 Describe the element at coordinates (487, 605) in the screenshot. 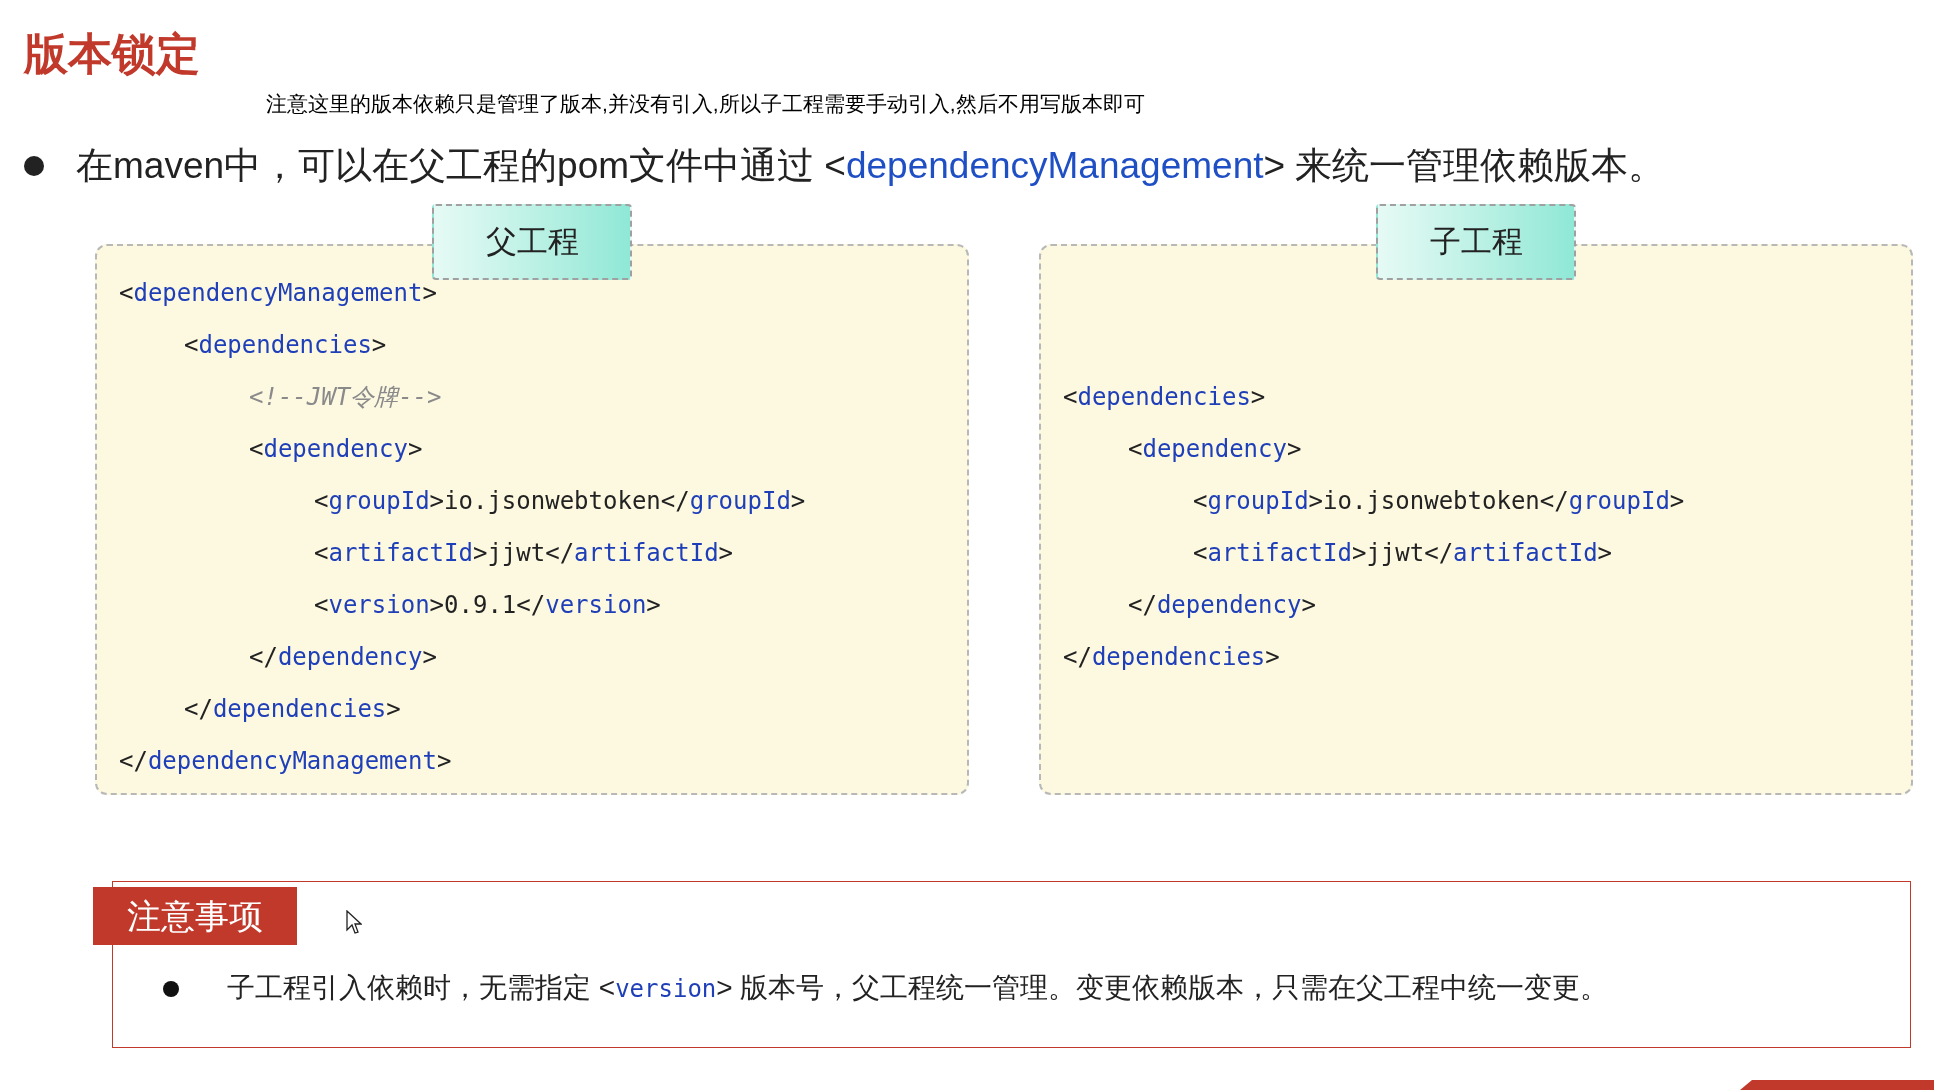

I see `code-line: <version>0.9.1</version>` at that location.